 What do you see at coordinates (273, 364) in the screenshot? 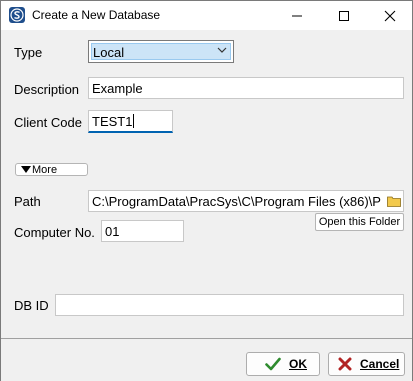
I see `checkmark-icon` at bounding box center [273, 364].